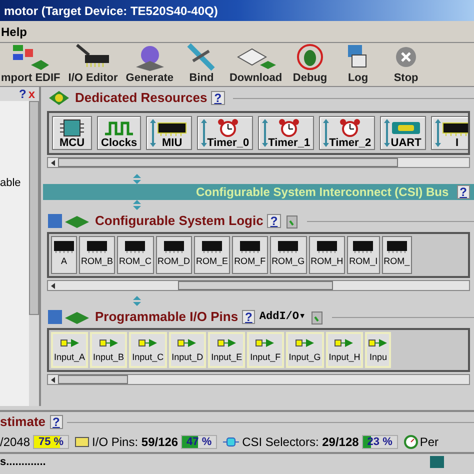 The image size is (474, 474). What do you see at coordinates (289, 143) in the screenshot?
I see `resource-label: Timer_1` at bounding box center [289, 143].